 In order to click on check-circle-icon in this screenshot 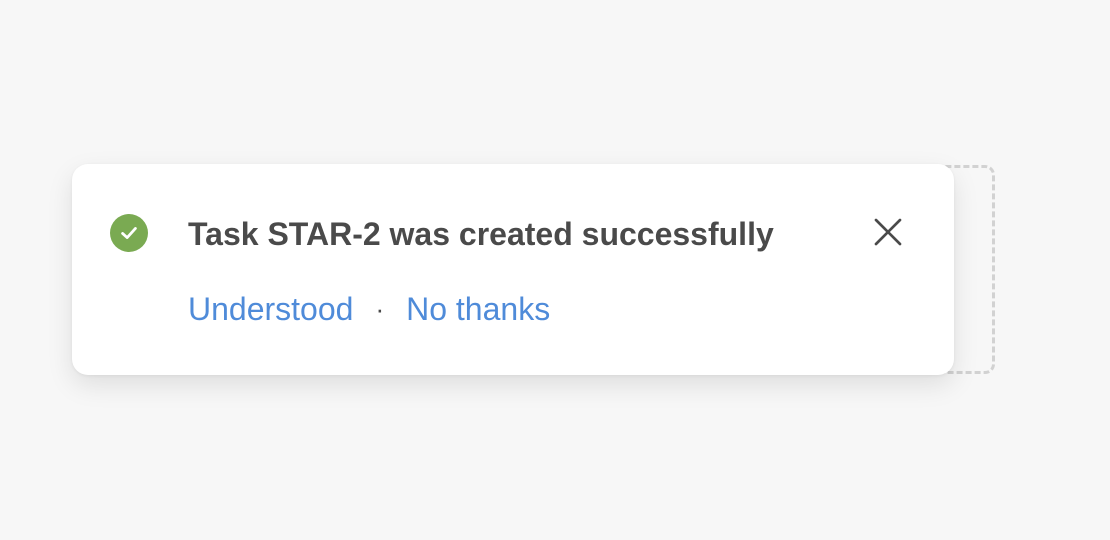, I will do `click(129, 233)`.